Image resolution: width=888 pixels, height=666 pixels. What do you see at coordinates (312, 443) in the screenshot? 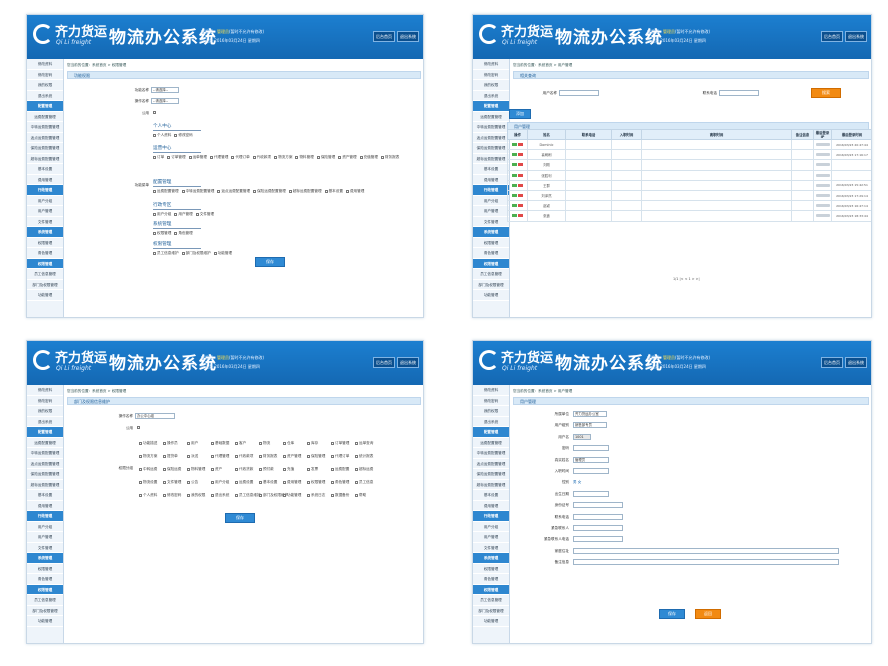
I see `perm-item: 库存` at bounding box center [312, 443].